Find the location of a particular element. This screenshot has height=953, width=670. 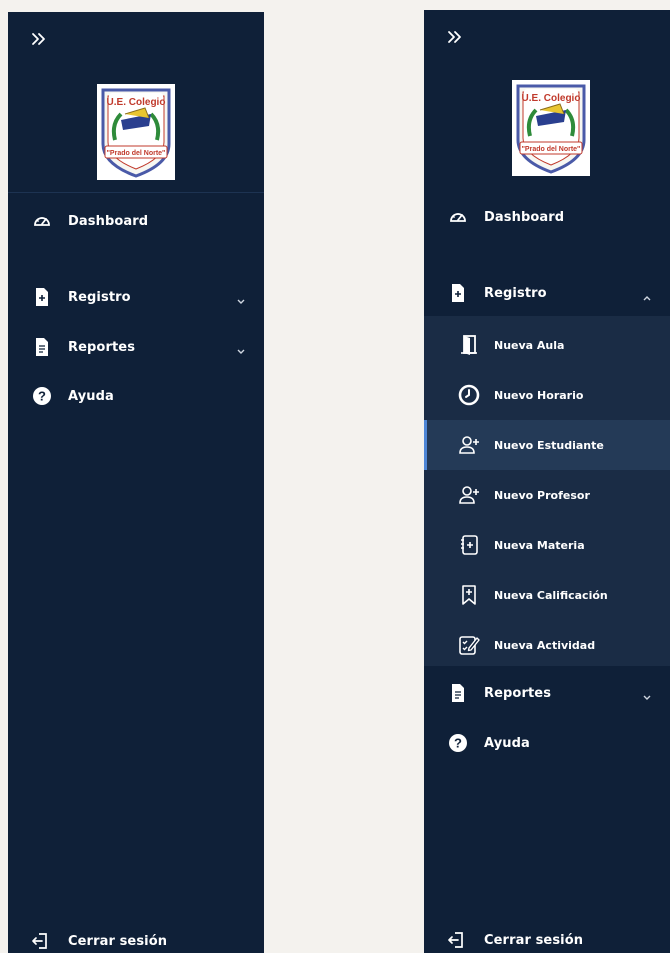

submenu-item-nuevo-profesor: Nuevo Profesor is located at coordinates (547, 495).